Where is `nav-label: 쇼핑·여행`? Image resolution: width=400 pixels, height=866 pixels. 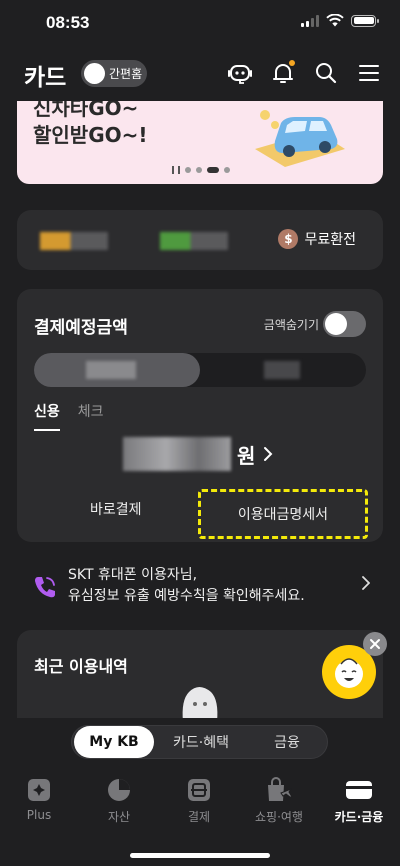
nav-label: 쇼핑·여행 is located at coordinates (279, 817).